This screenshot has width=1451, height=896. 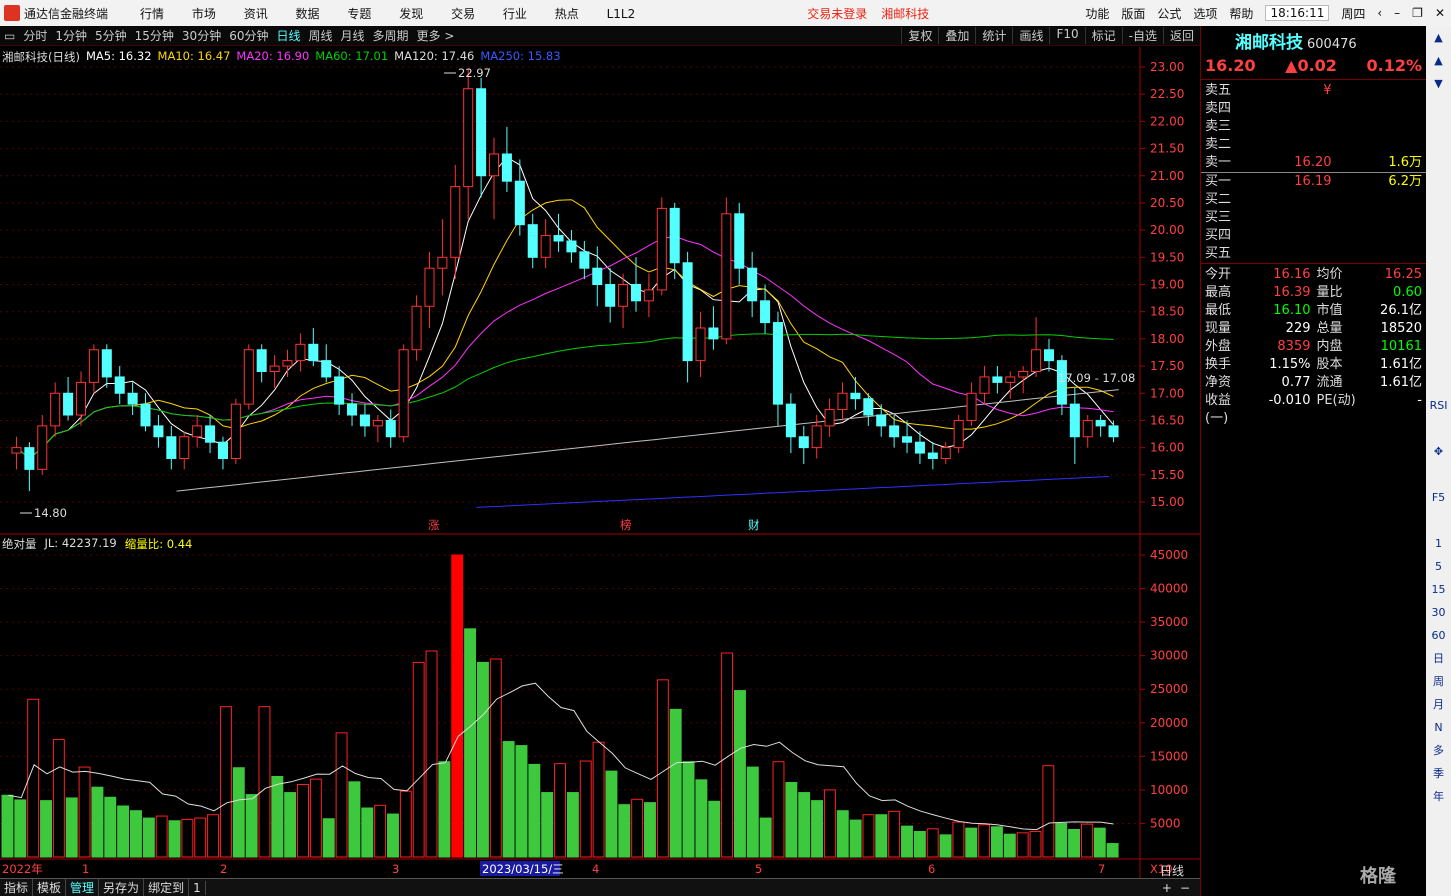 I want to click on toolbar-button: 统计, so click(x=993, y=35).